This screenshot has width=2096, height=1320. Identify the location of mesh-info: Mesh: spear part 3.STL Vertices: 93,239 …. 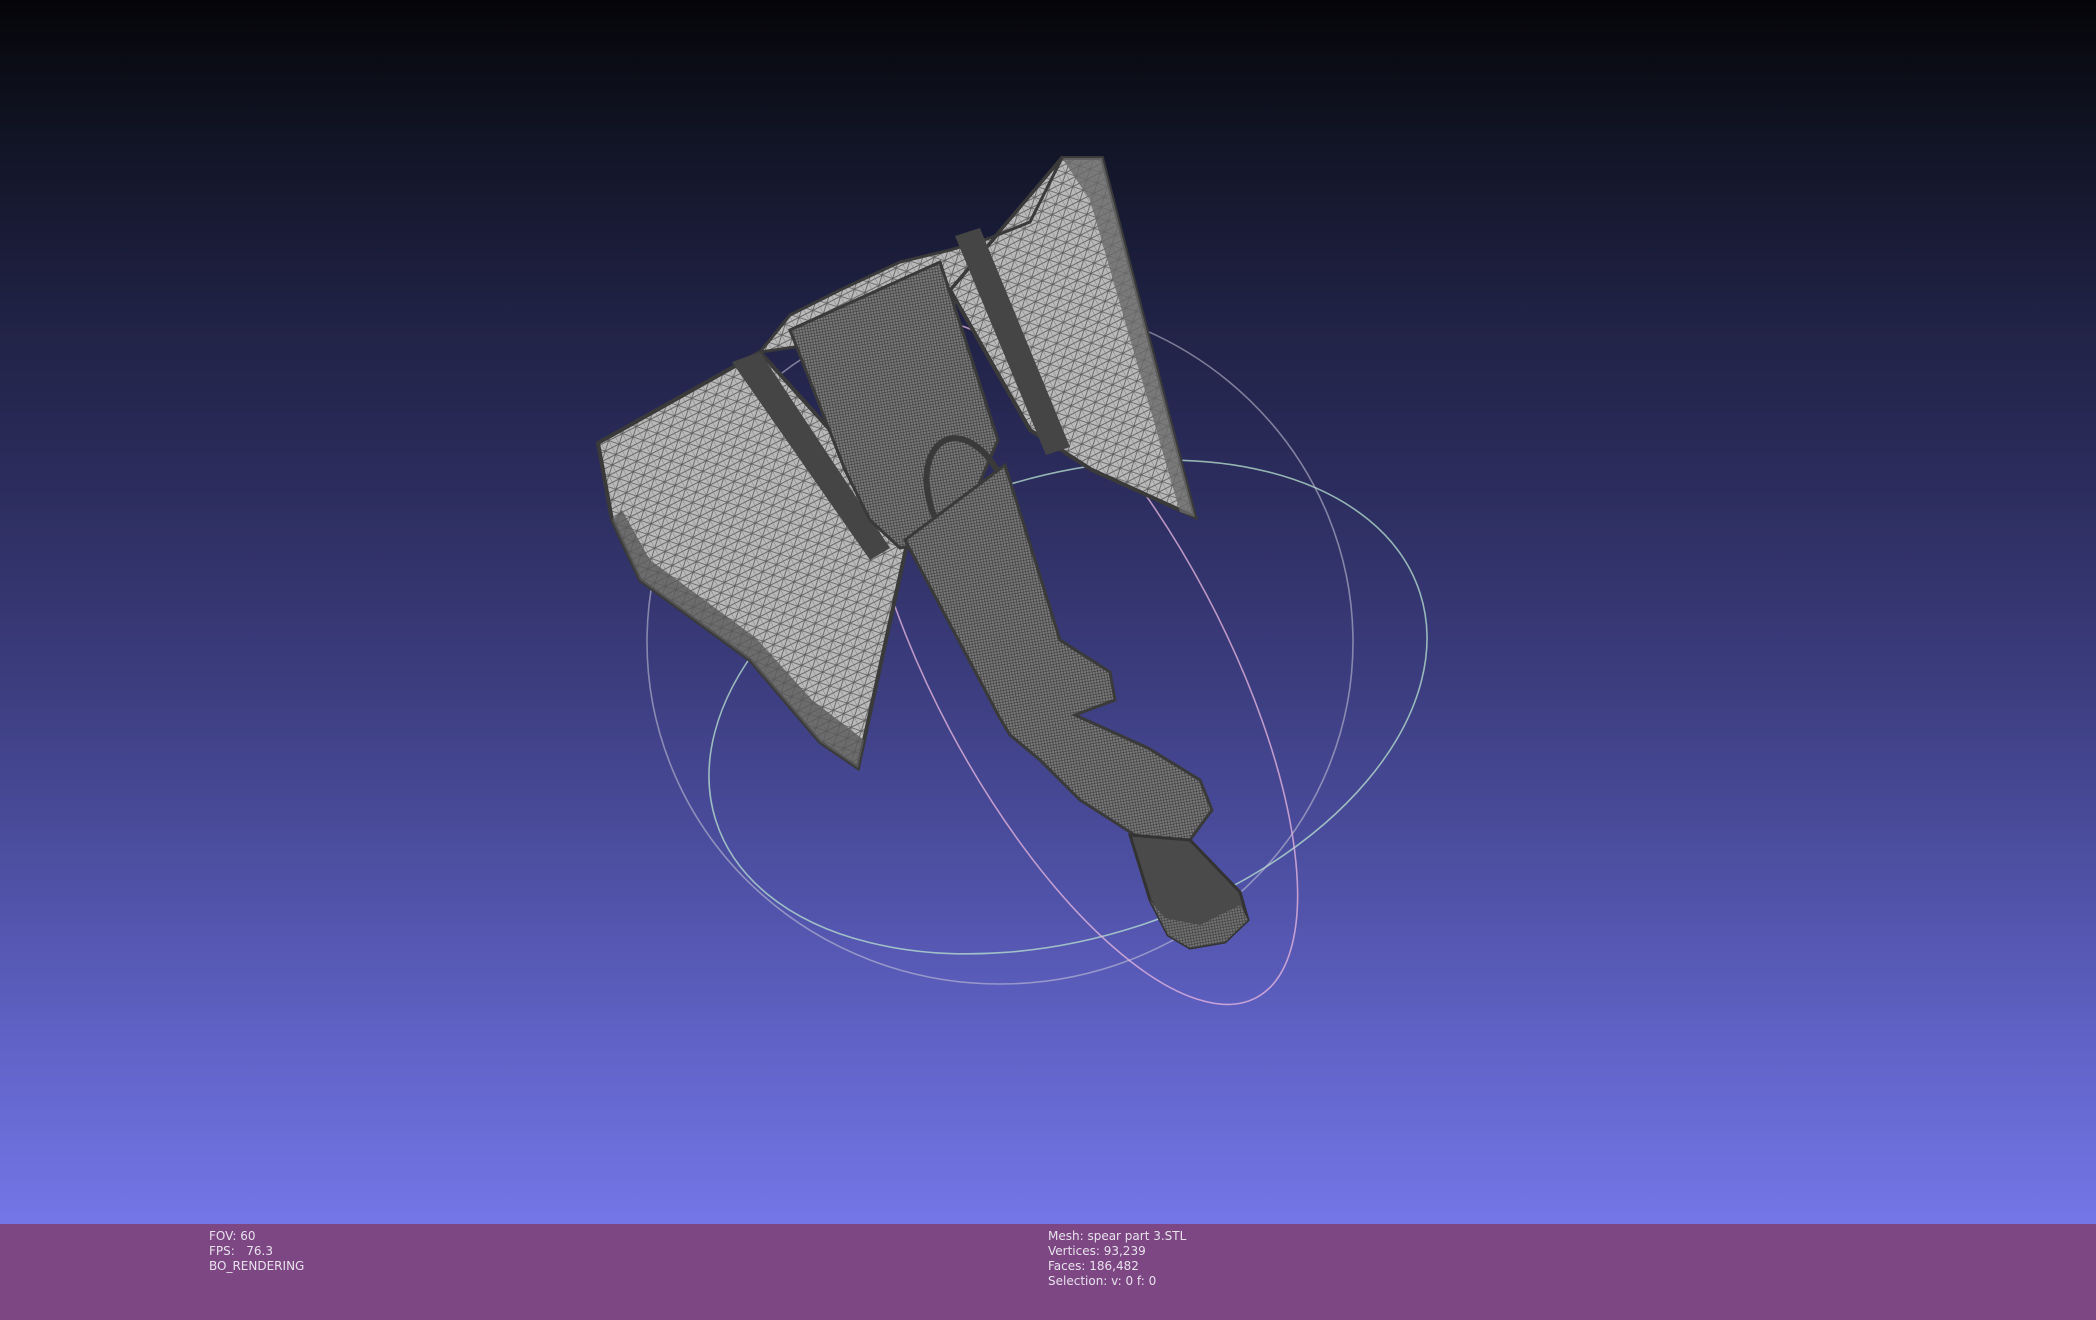
(1117, 1259).